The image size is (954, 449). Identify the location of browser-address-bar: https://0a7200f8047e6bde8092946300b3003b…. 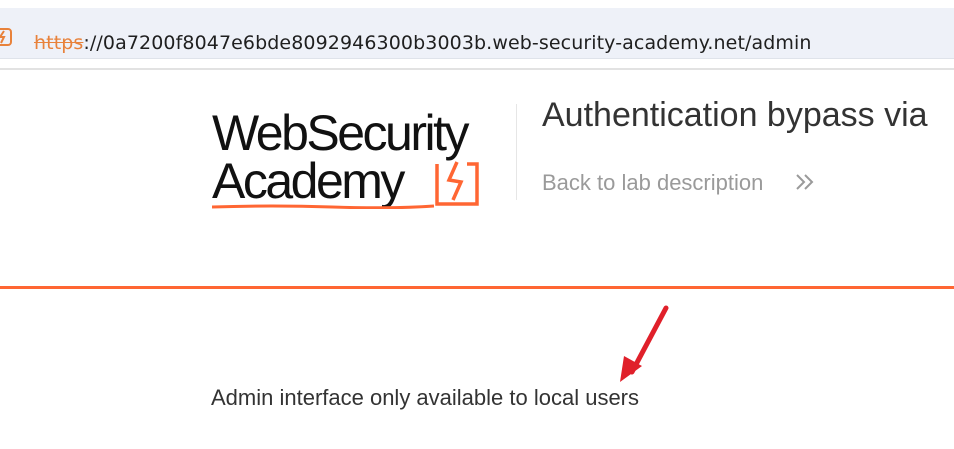
(477, 31).